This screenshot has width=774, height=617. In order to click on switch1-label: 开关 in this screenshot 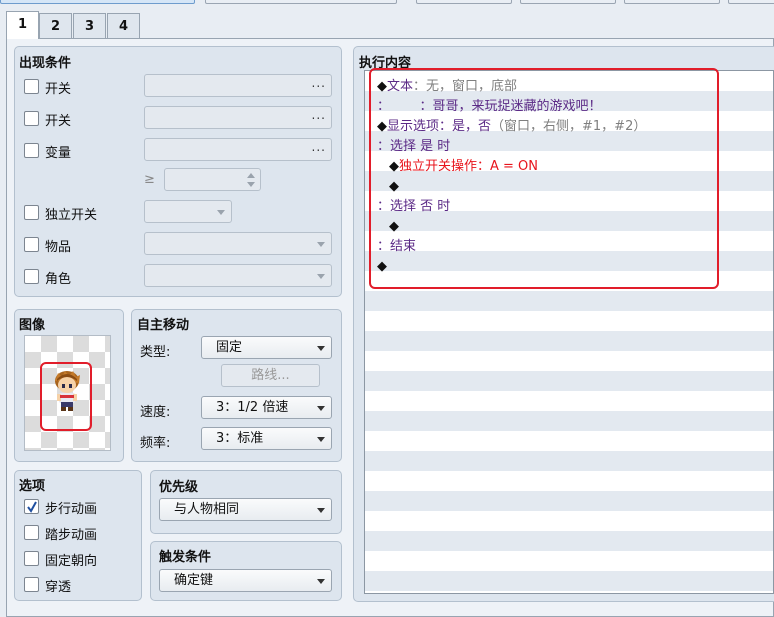, I will do `click(58, 89)`.